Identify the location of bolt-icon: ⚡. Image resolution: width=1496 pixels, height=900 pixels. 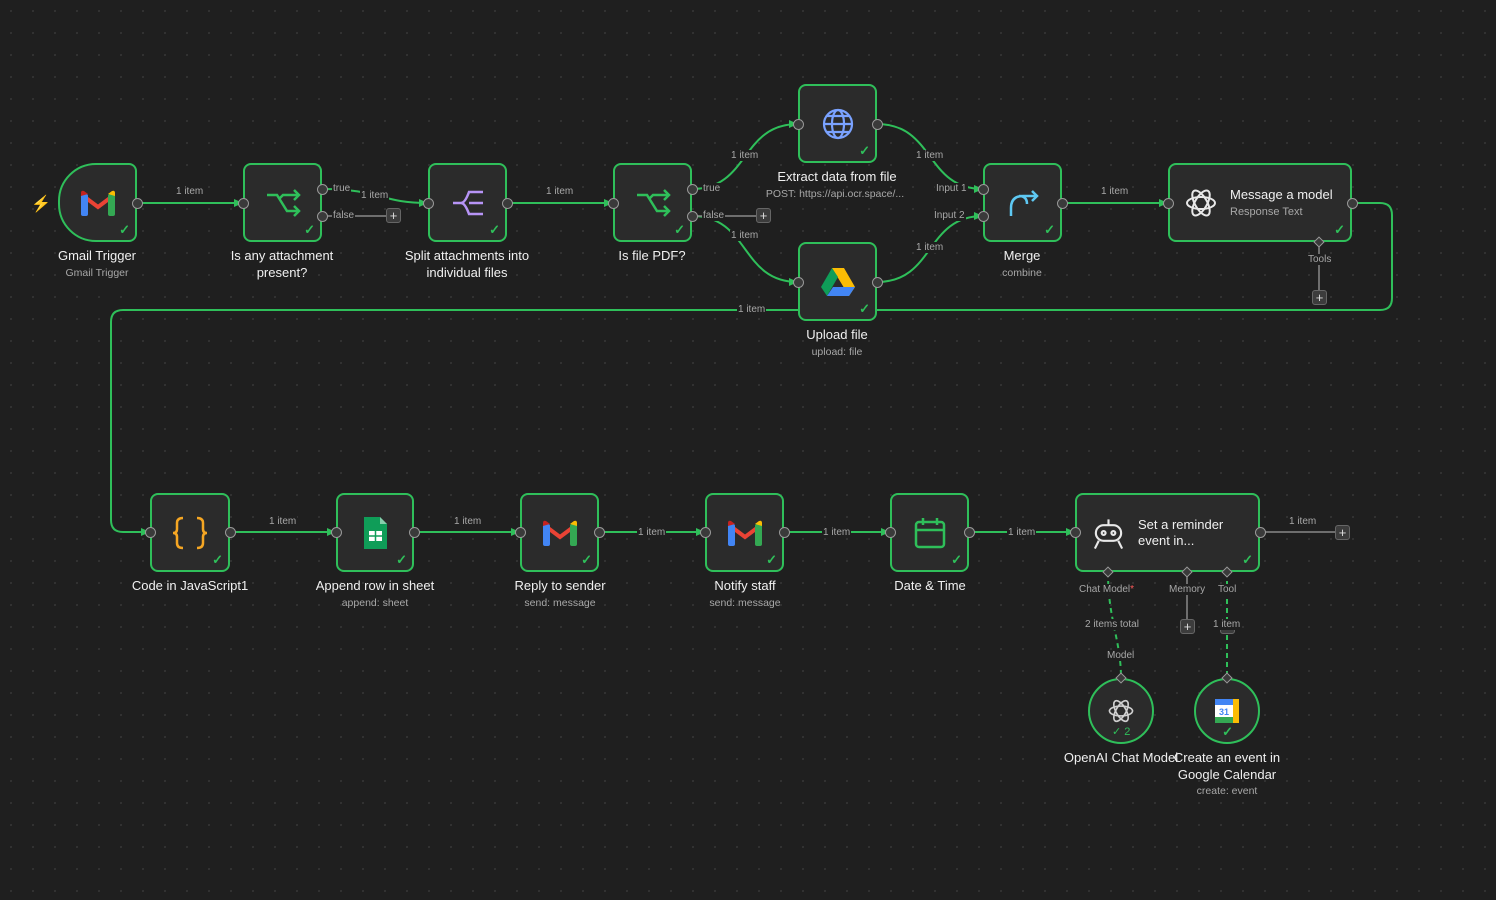
(41, 204).